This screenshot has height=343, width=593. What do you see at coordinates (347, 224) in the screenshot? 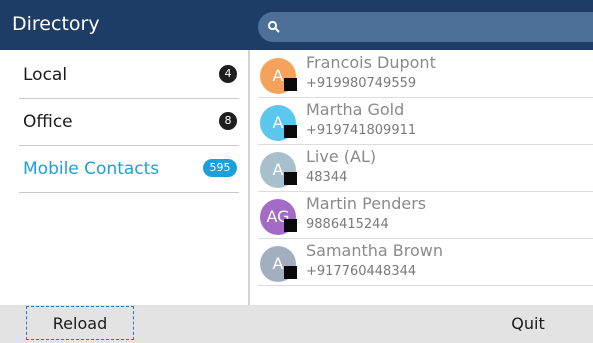
I see `contact-phone: 9886415244` at bounding box center [347, 224].